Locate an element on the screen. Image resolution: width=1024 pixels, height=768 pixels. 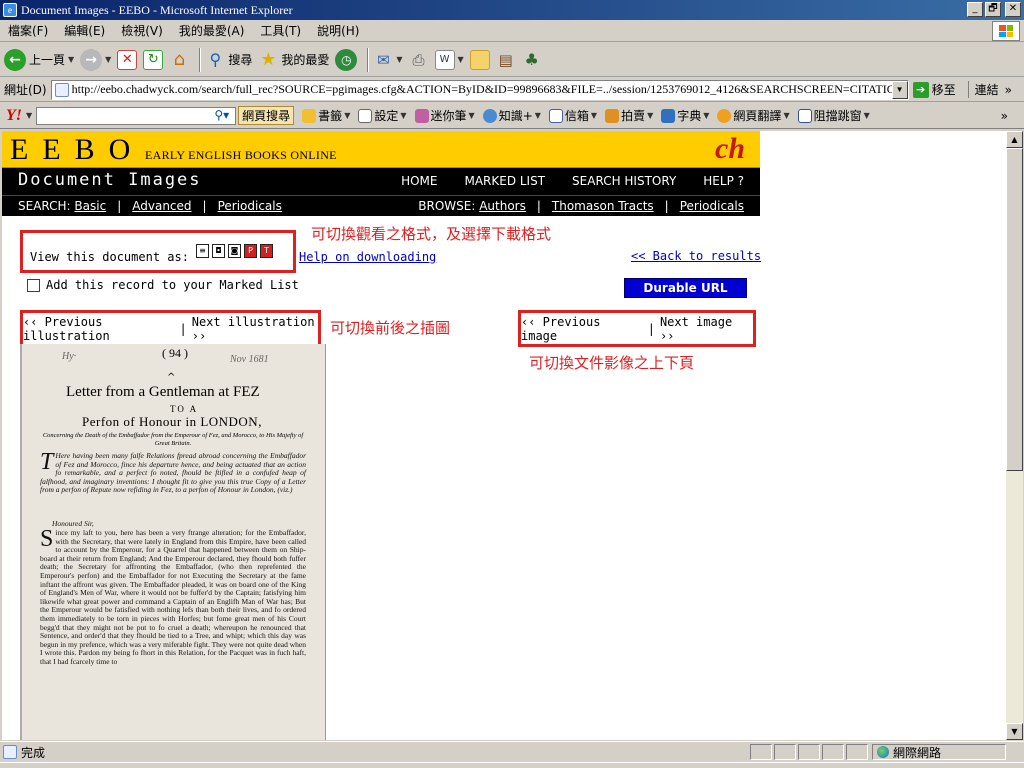
yahoo-auction: 拍賣 ▼ is located at coordinates (629, 115).